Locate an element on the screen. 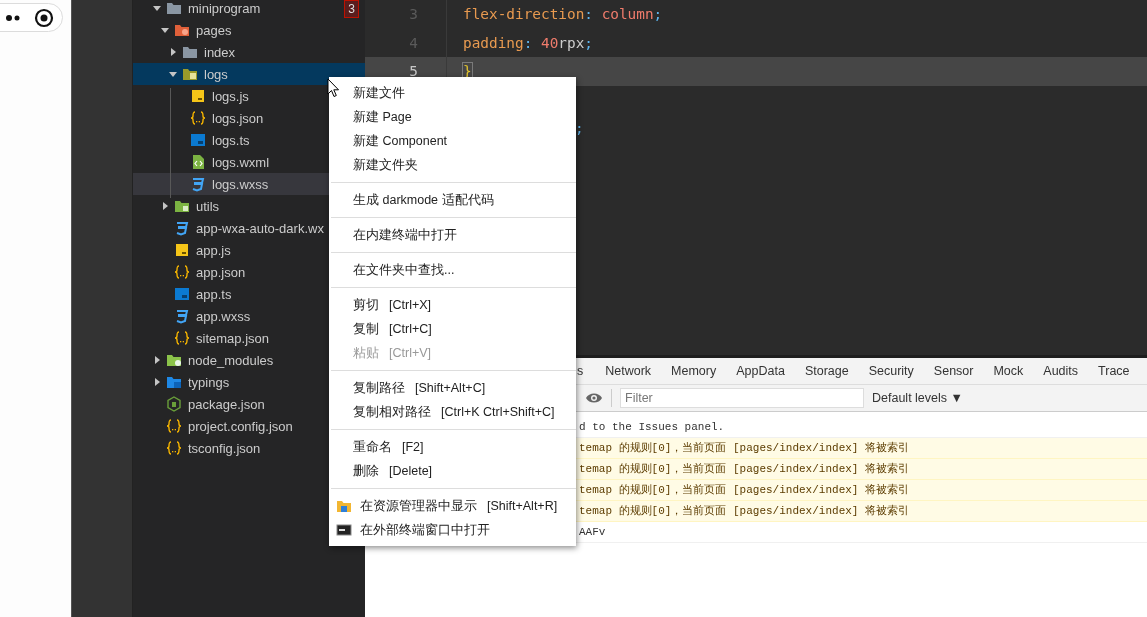 The height and width of the screenshot is (617, 1147). tree-item: logs is located at coordinates (249, 74).